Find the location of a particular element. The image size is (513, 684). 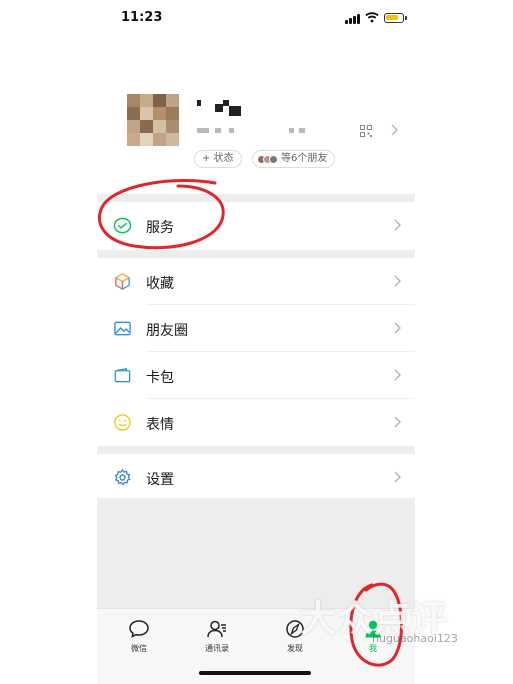

gear-icon is located at coordinates (122, 477).